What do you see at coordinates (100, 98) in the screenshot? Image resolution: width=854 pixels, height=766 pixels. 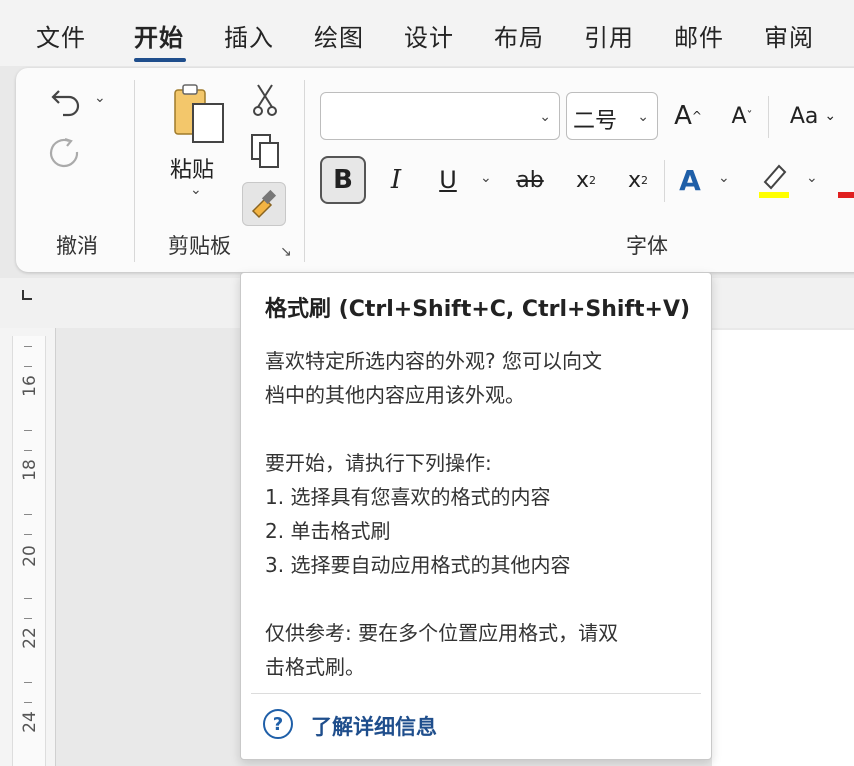 I see `undo-dropdown-icon: ⌄` at bounding box center [100, 98].